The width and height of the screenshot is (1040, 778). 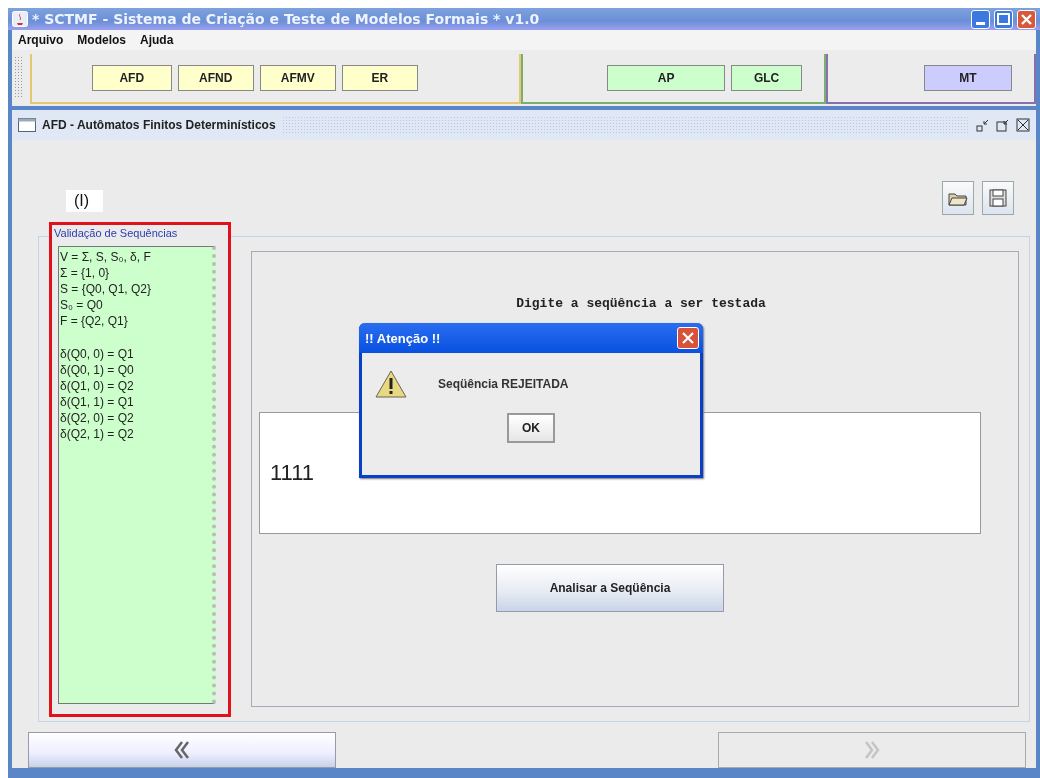 What do you see at coordinates (97, 401) in the screenshot?
I see `transition-line: δ(Q1, 1) = Q1` at bounding box center [97, 401].